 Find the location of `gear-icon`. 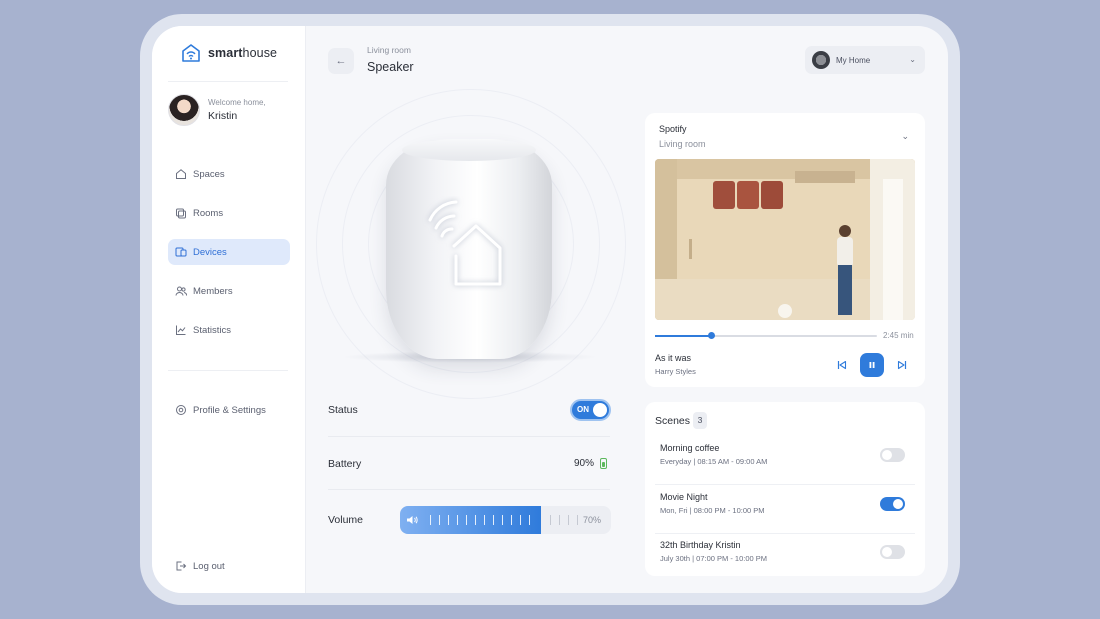

gear-icon is located at coordinates (181, 410).